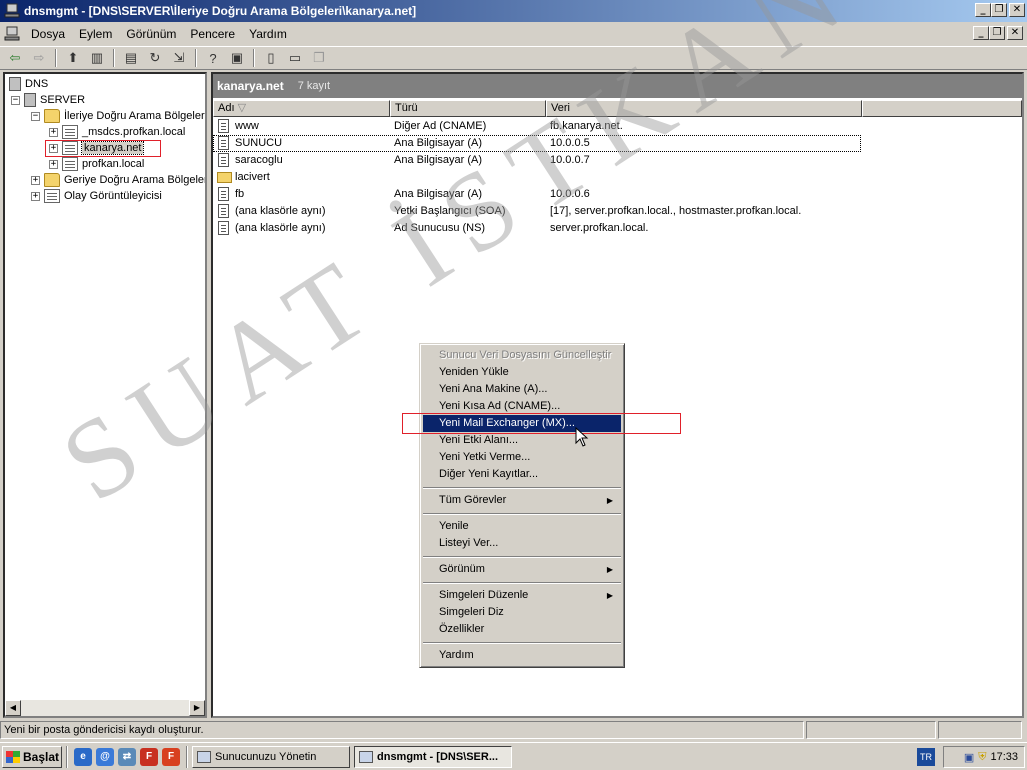  Describe the element at coordinates (212, 34) in the screenshot. I see `menu-pencere: Pencere` at that location.